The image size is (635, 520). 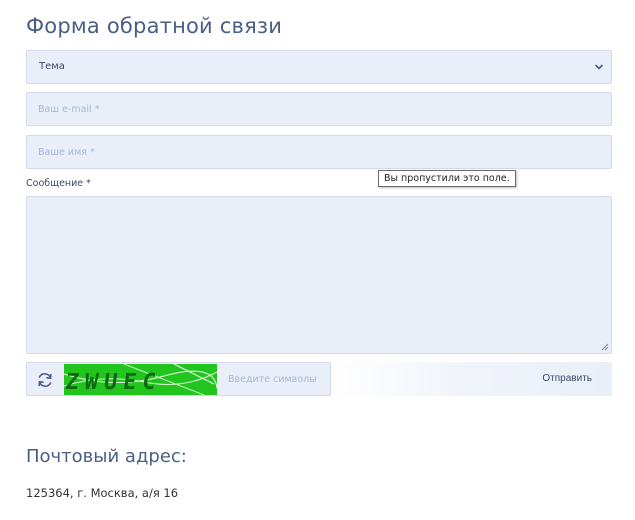 What do you see at coordinates (58, 183) in the screenshot?
I see `message-label: Сообщение *` at bounding box center [58, 183].